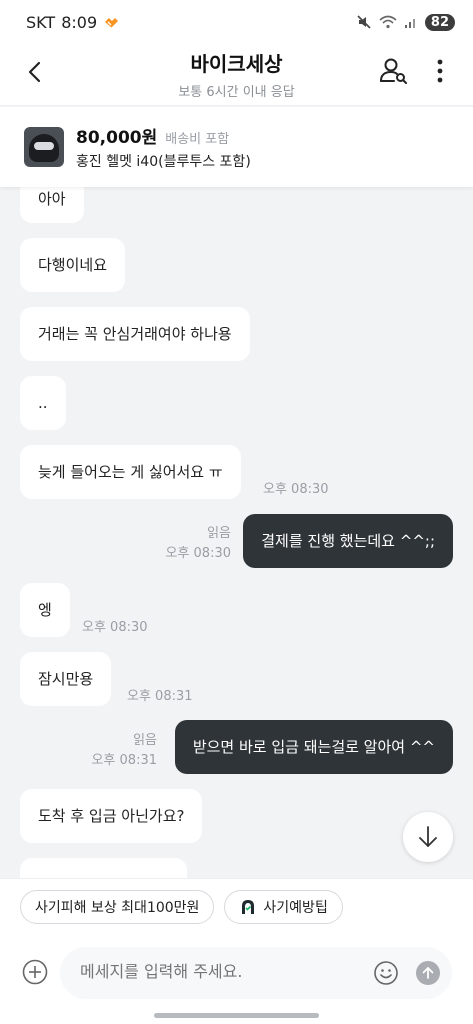  I want to click on emoji-icon, so click(386, 973).